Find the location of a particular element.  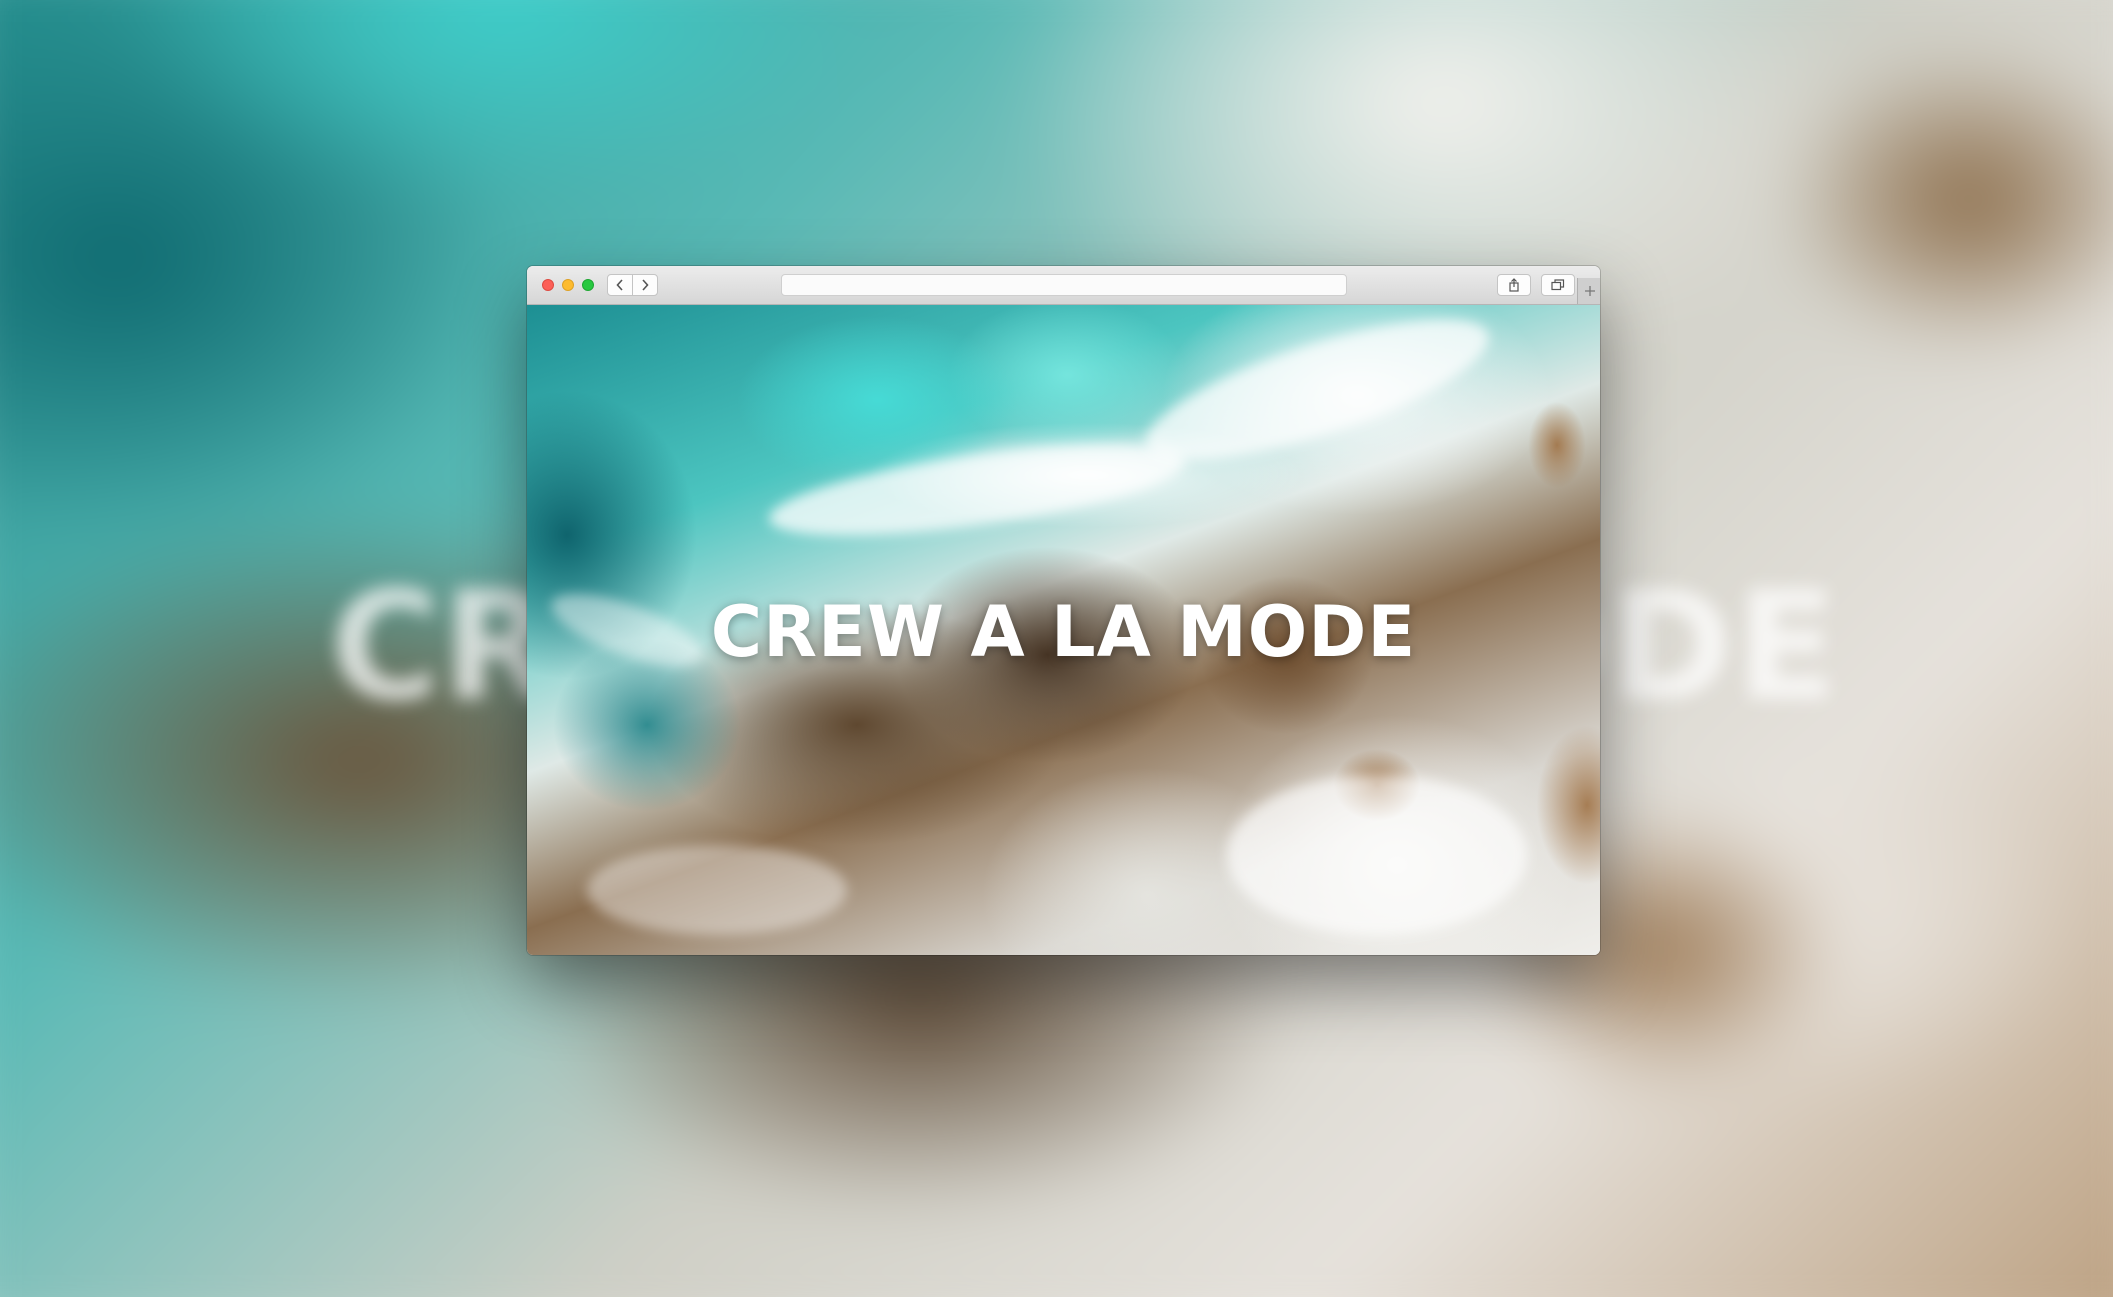

new-tab-button is located at coordinates (1588, 291).